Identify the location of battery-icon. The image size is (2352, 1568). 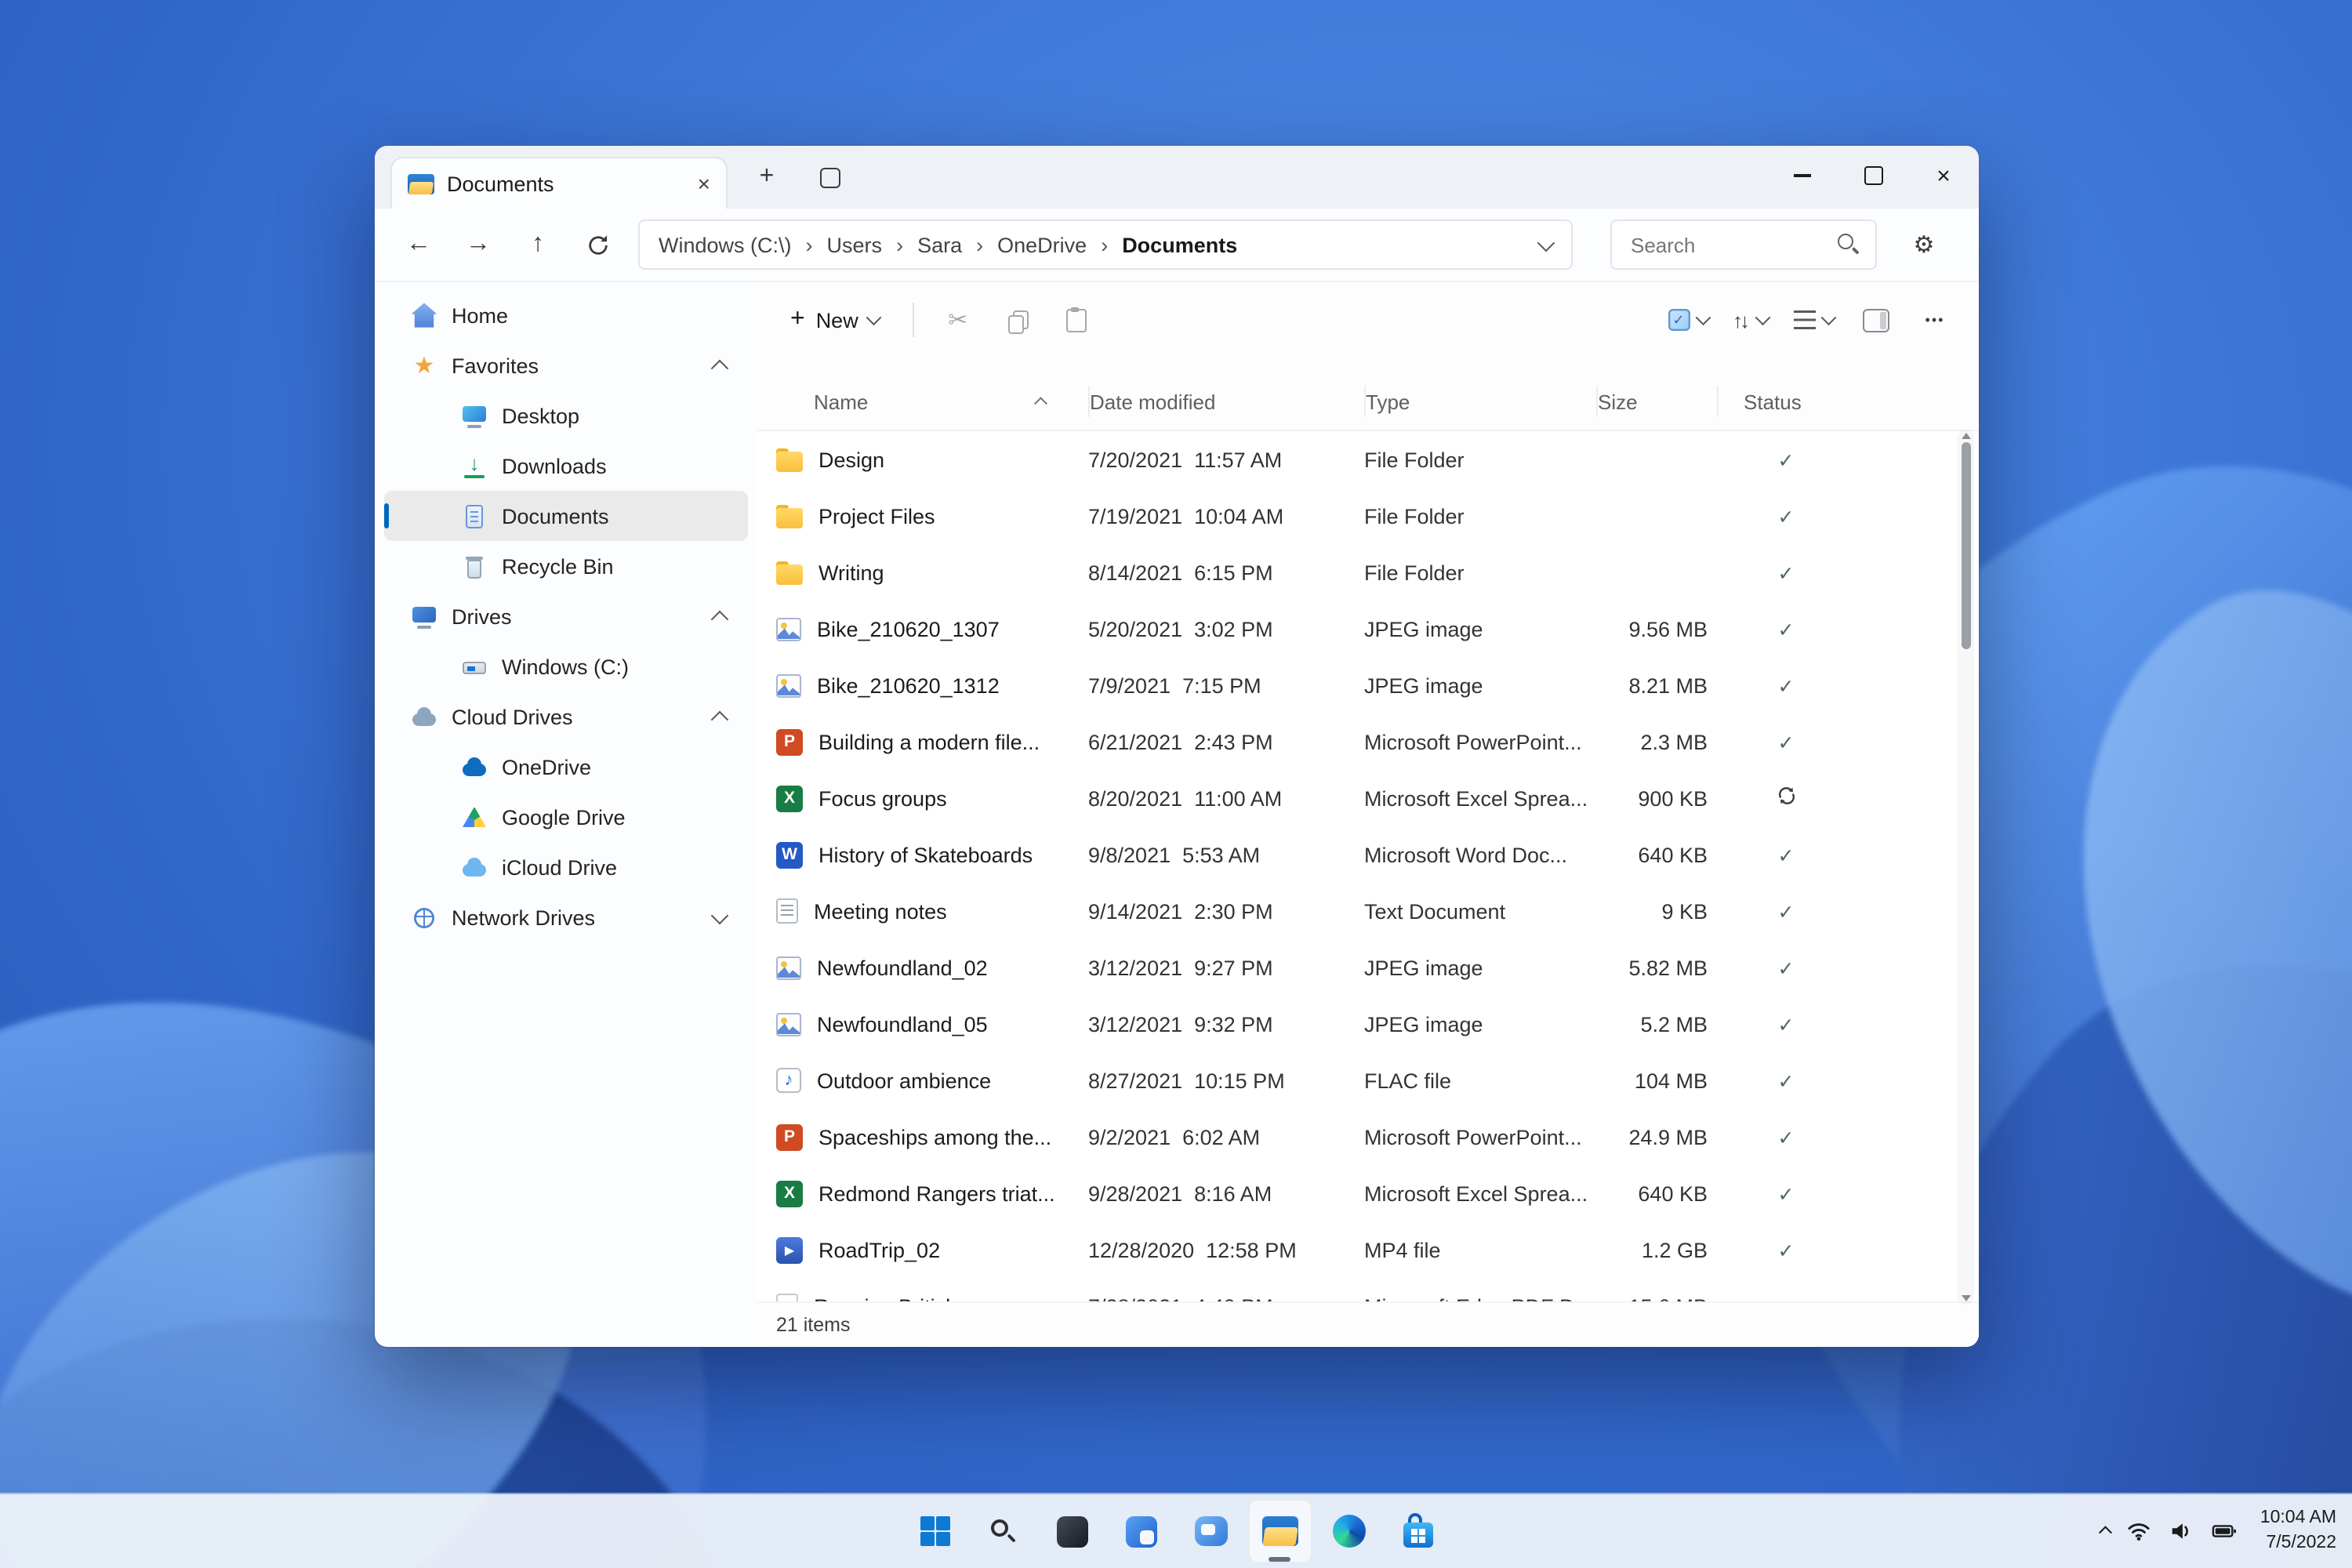
(2225, 1531).